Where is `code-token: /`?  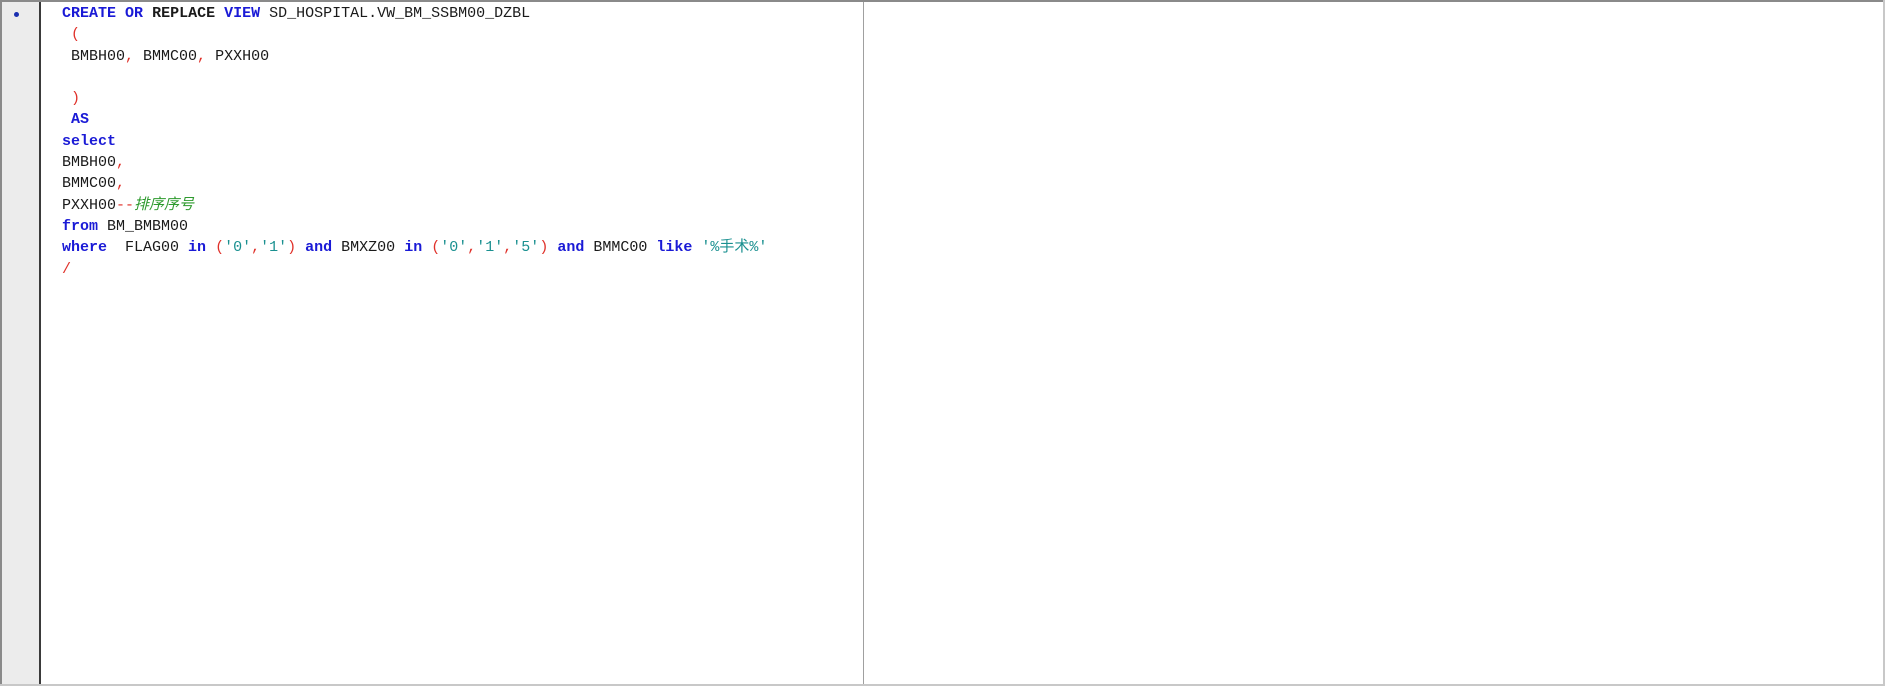 code-token: / is located at coordinates (67, 269).